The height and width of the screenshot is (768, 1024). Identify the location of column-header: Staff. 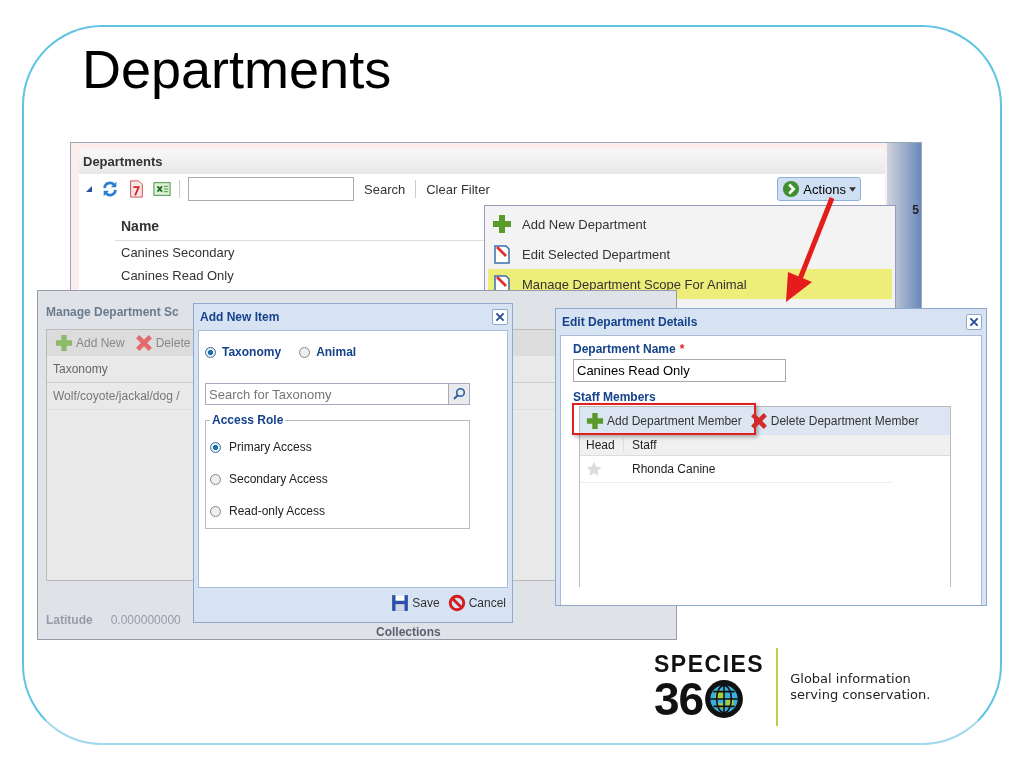
(644, 445).